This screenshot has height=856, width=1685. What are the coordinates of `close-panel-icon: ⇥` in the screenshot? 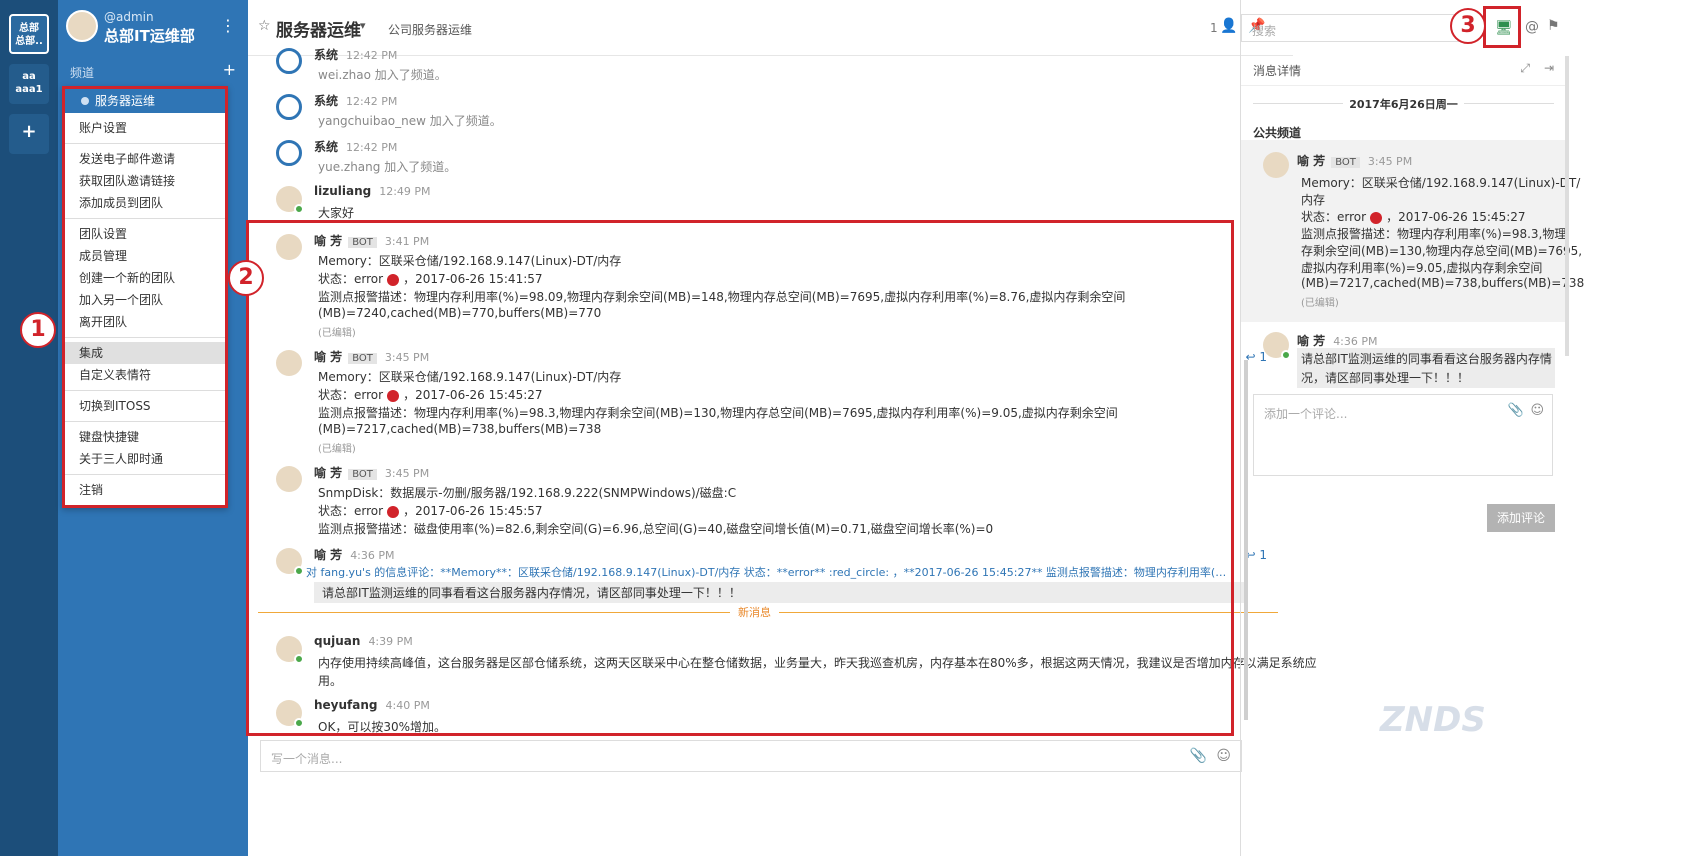 It's located at (1549, 68).